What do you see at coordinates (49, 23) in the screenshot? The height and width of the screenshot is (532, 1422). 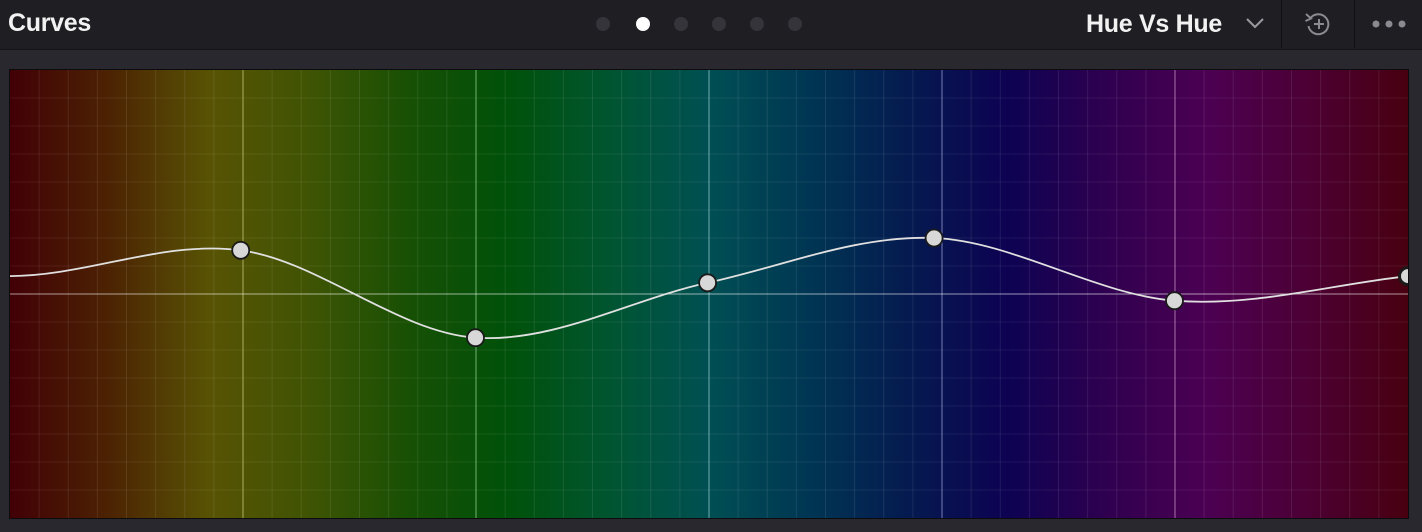 I see `panel-title: Curves` at bounding box center [49, 23].